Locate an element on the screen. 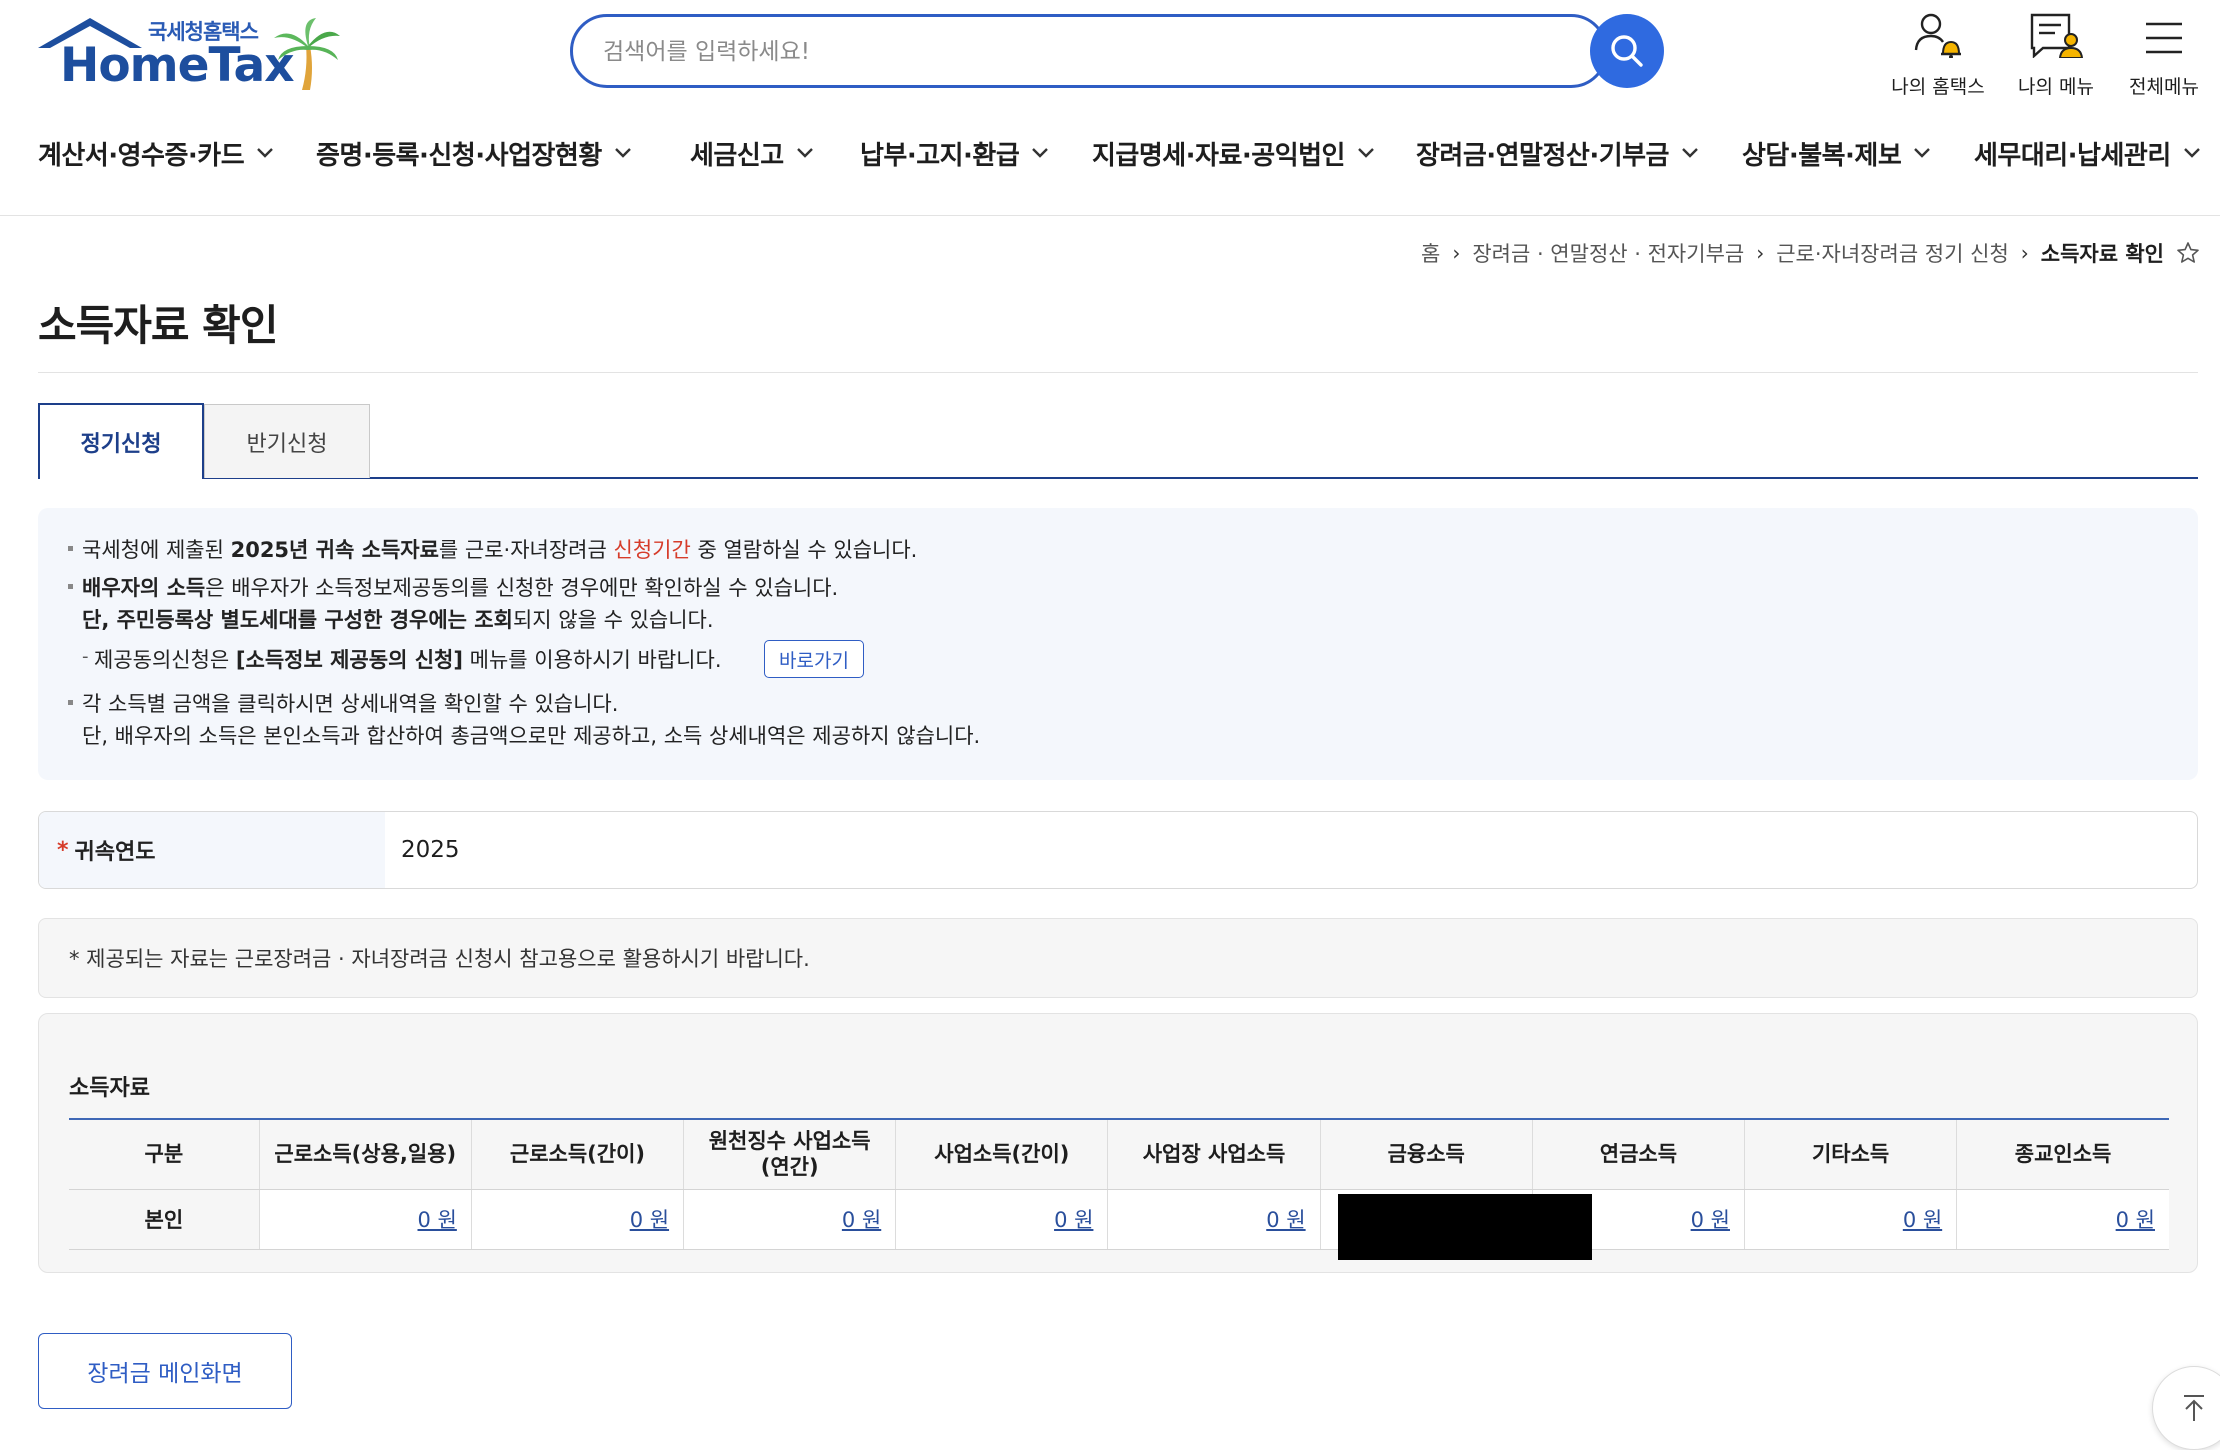  hometax-logo: 국세청홈택스 HomeTax is located at coordinates (196, 54).